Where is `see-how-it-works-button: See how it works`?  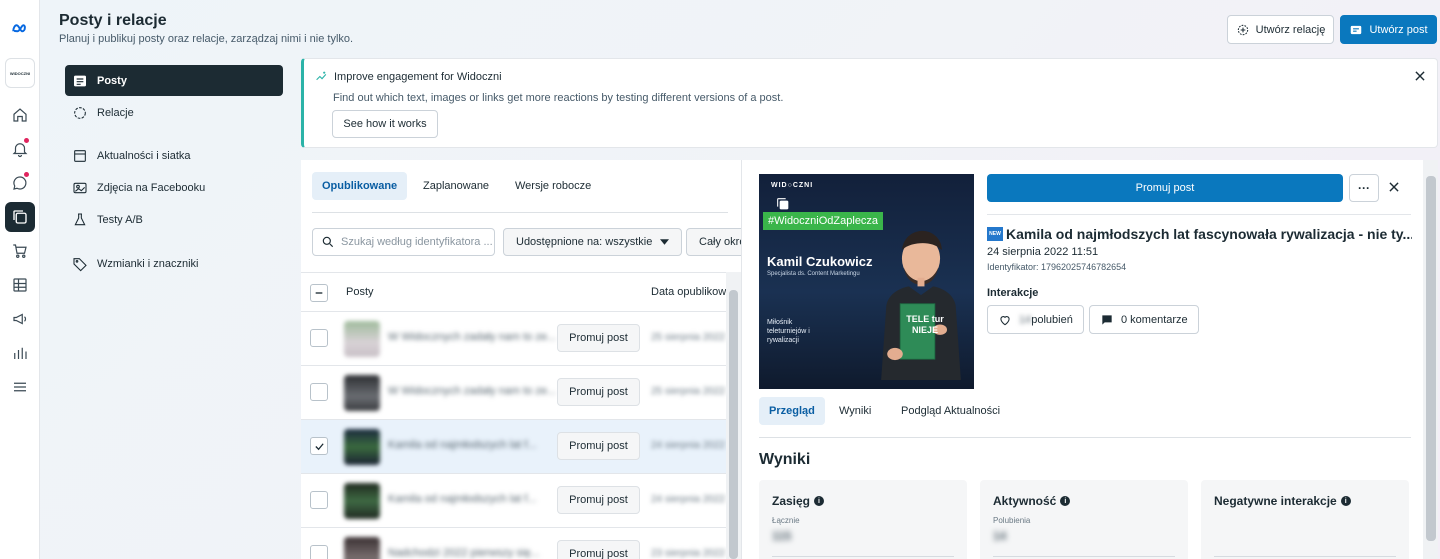
see-how-it-works-button: See how it works is located at coordinates (385, 124).